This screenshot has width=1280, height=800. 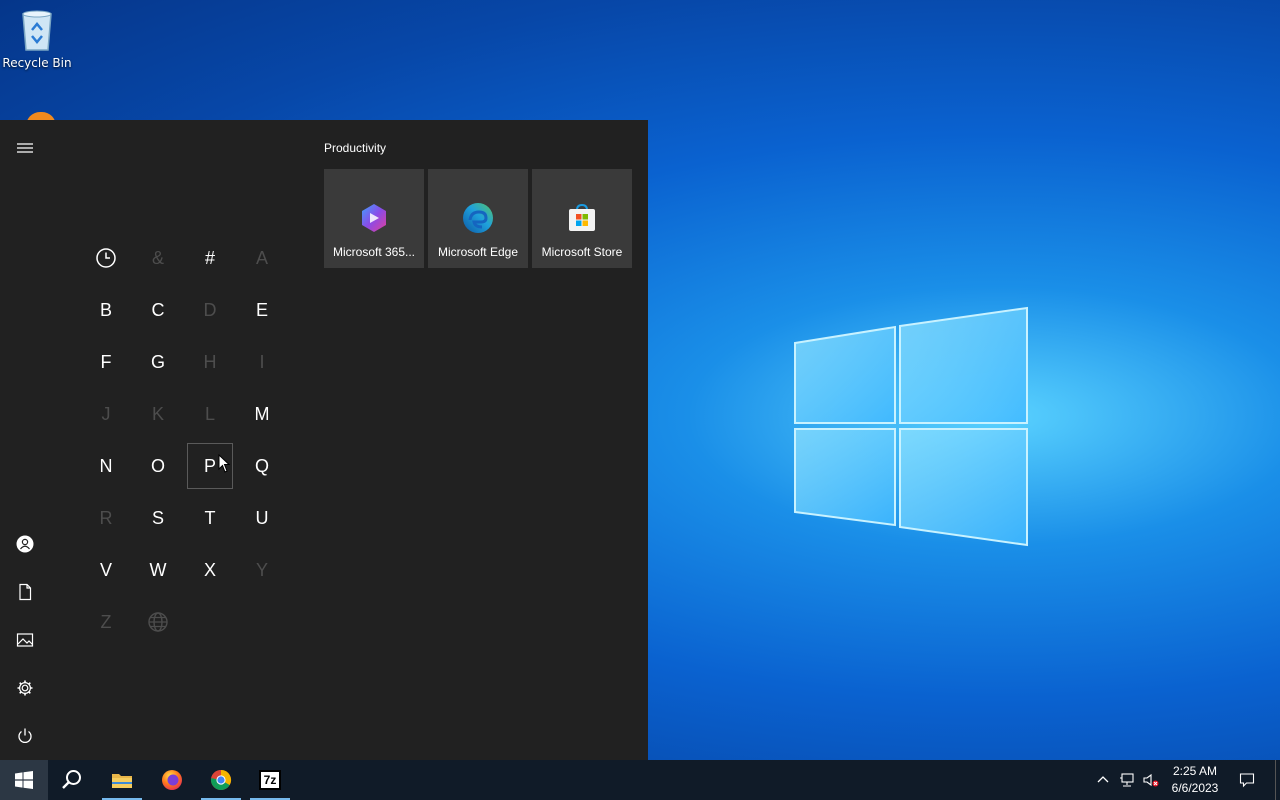 What do you see at coordinates (1195, 771) in the screenshot?
I see `clock-time: 2:25 AM` at bounding box center [1195, 771].